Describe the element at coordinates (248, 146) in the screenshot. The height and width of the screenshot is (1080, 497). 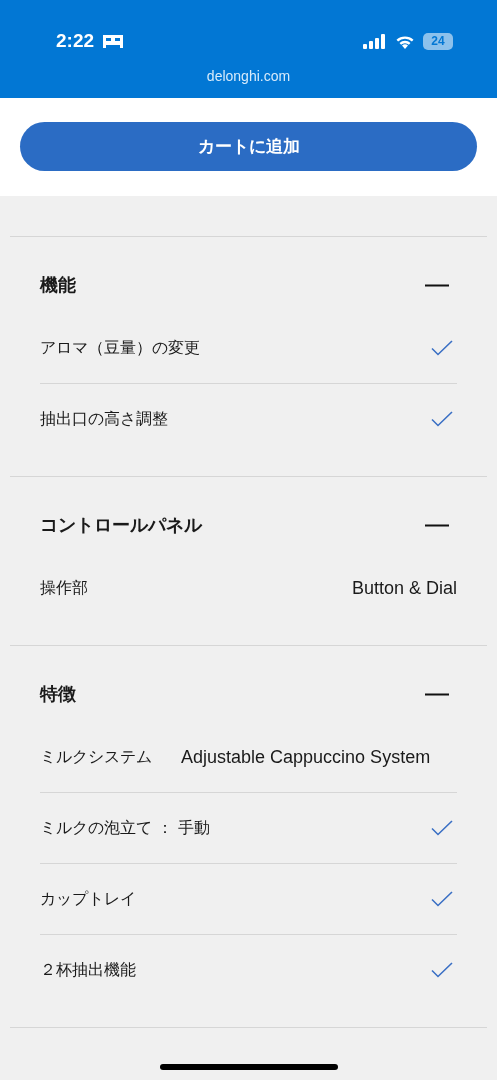
I see `add-to-cart-button: カートに追加` at that location.